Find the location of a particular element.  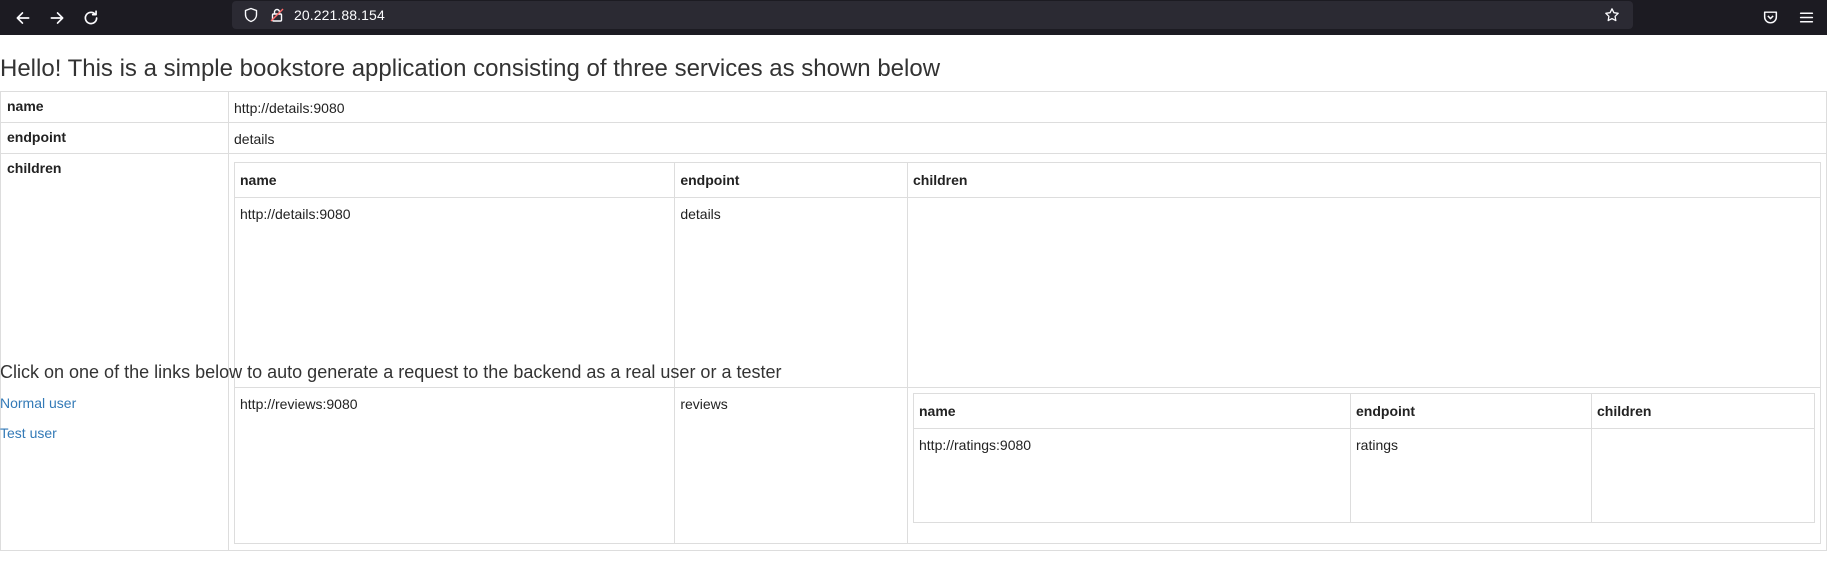

lock-icon is located at coordinates (277, 15).